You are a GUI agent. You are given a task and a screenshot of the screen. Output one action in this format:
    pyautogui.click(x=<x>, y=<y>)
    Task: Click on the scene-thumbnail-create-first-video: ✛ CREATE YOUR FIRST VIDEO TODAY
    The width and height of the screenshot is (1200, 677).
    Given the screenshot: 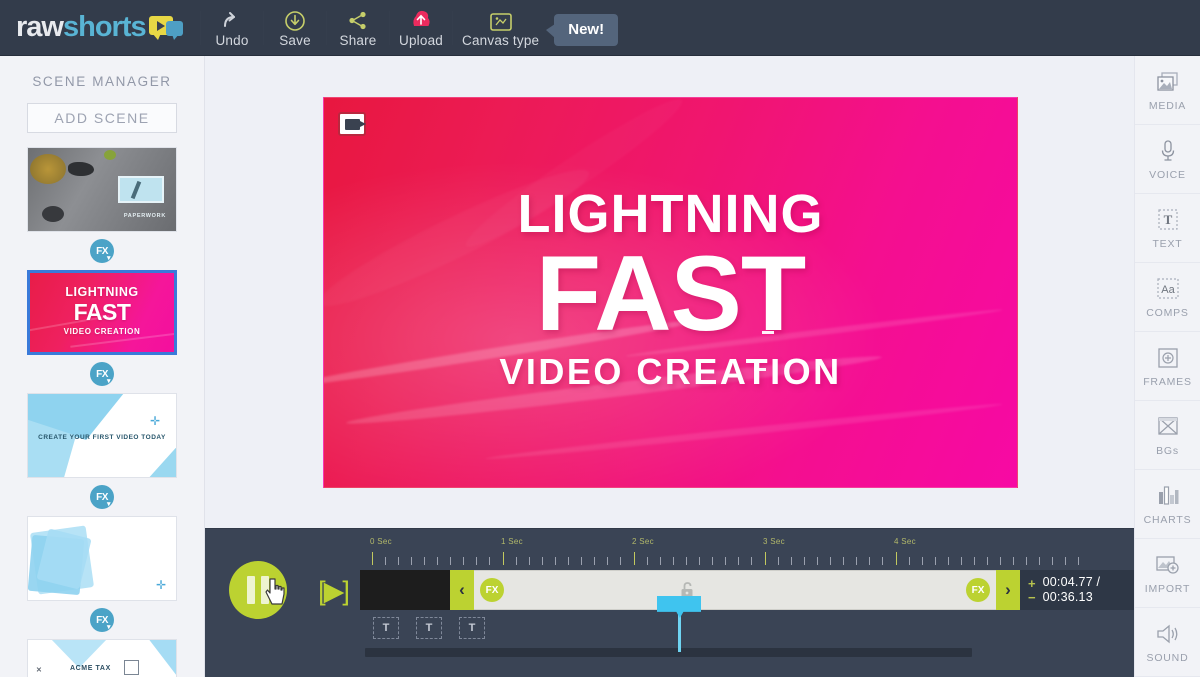 What is the action you would take?
    pyautogui.click(x=102, y=435)
    